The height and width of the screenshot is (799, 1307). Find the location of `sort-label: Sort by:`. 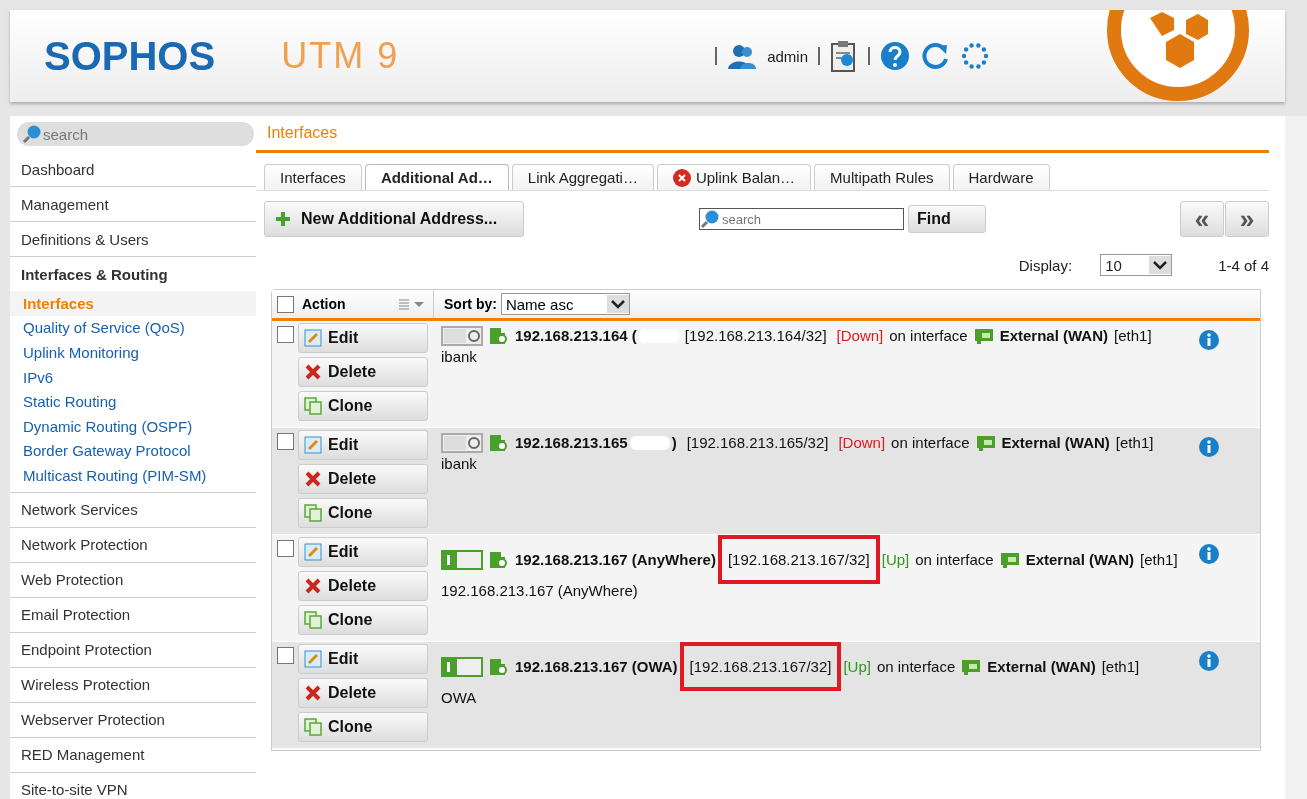

sort-label: Sort by: is located at coordinates (470, 304).